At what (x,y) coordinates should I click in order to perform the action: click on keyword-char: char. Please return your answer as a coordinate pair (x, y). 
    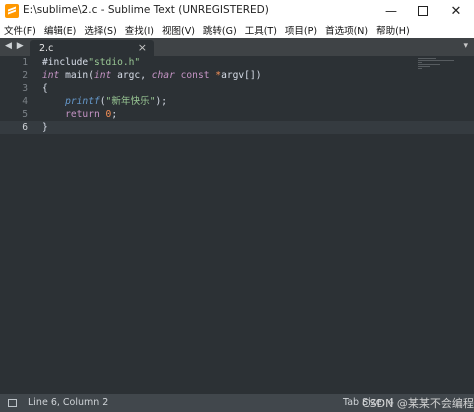
    Looking at the image, I should click on (163, 75).